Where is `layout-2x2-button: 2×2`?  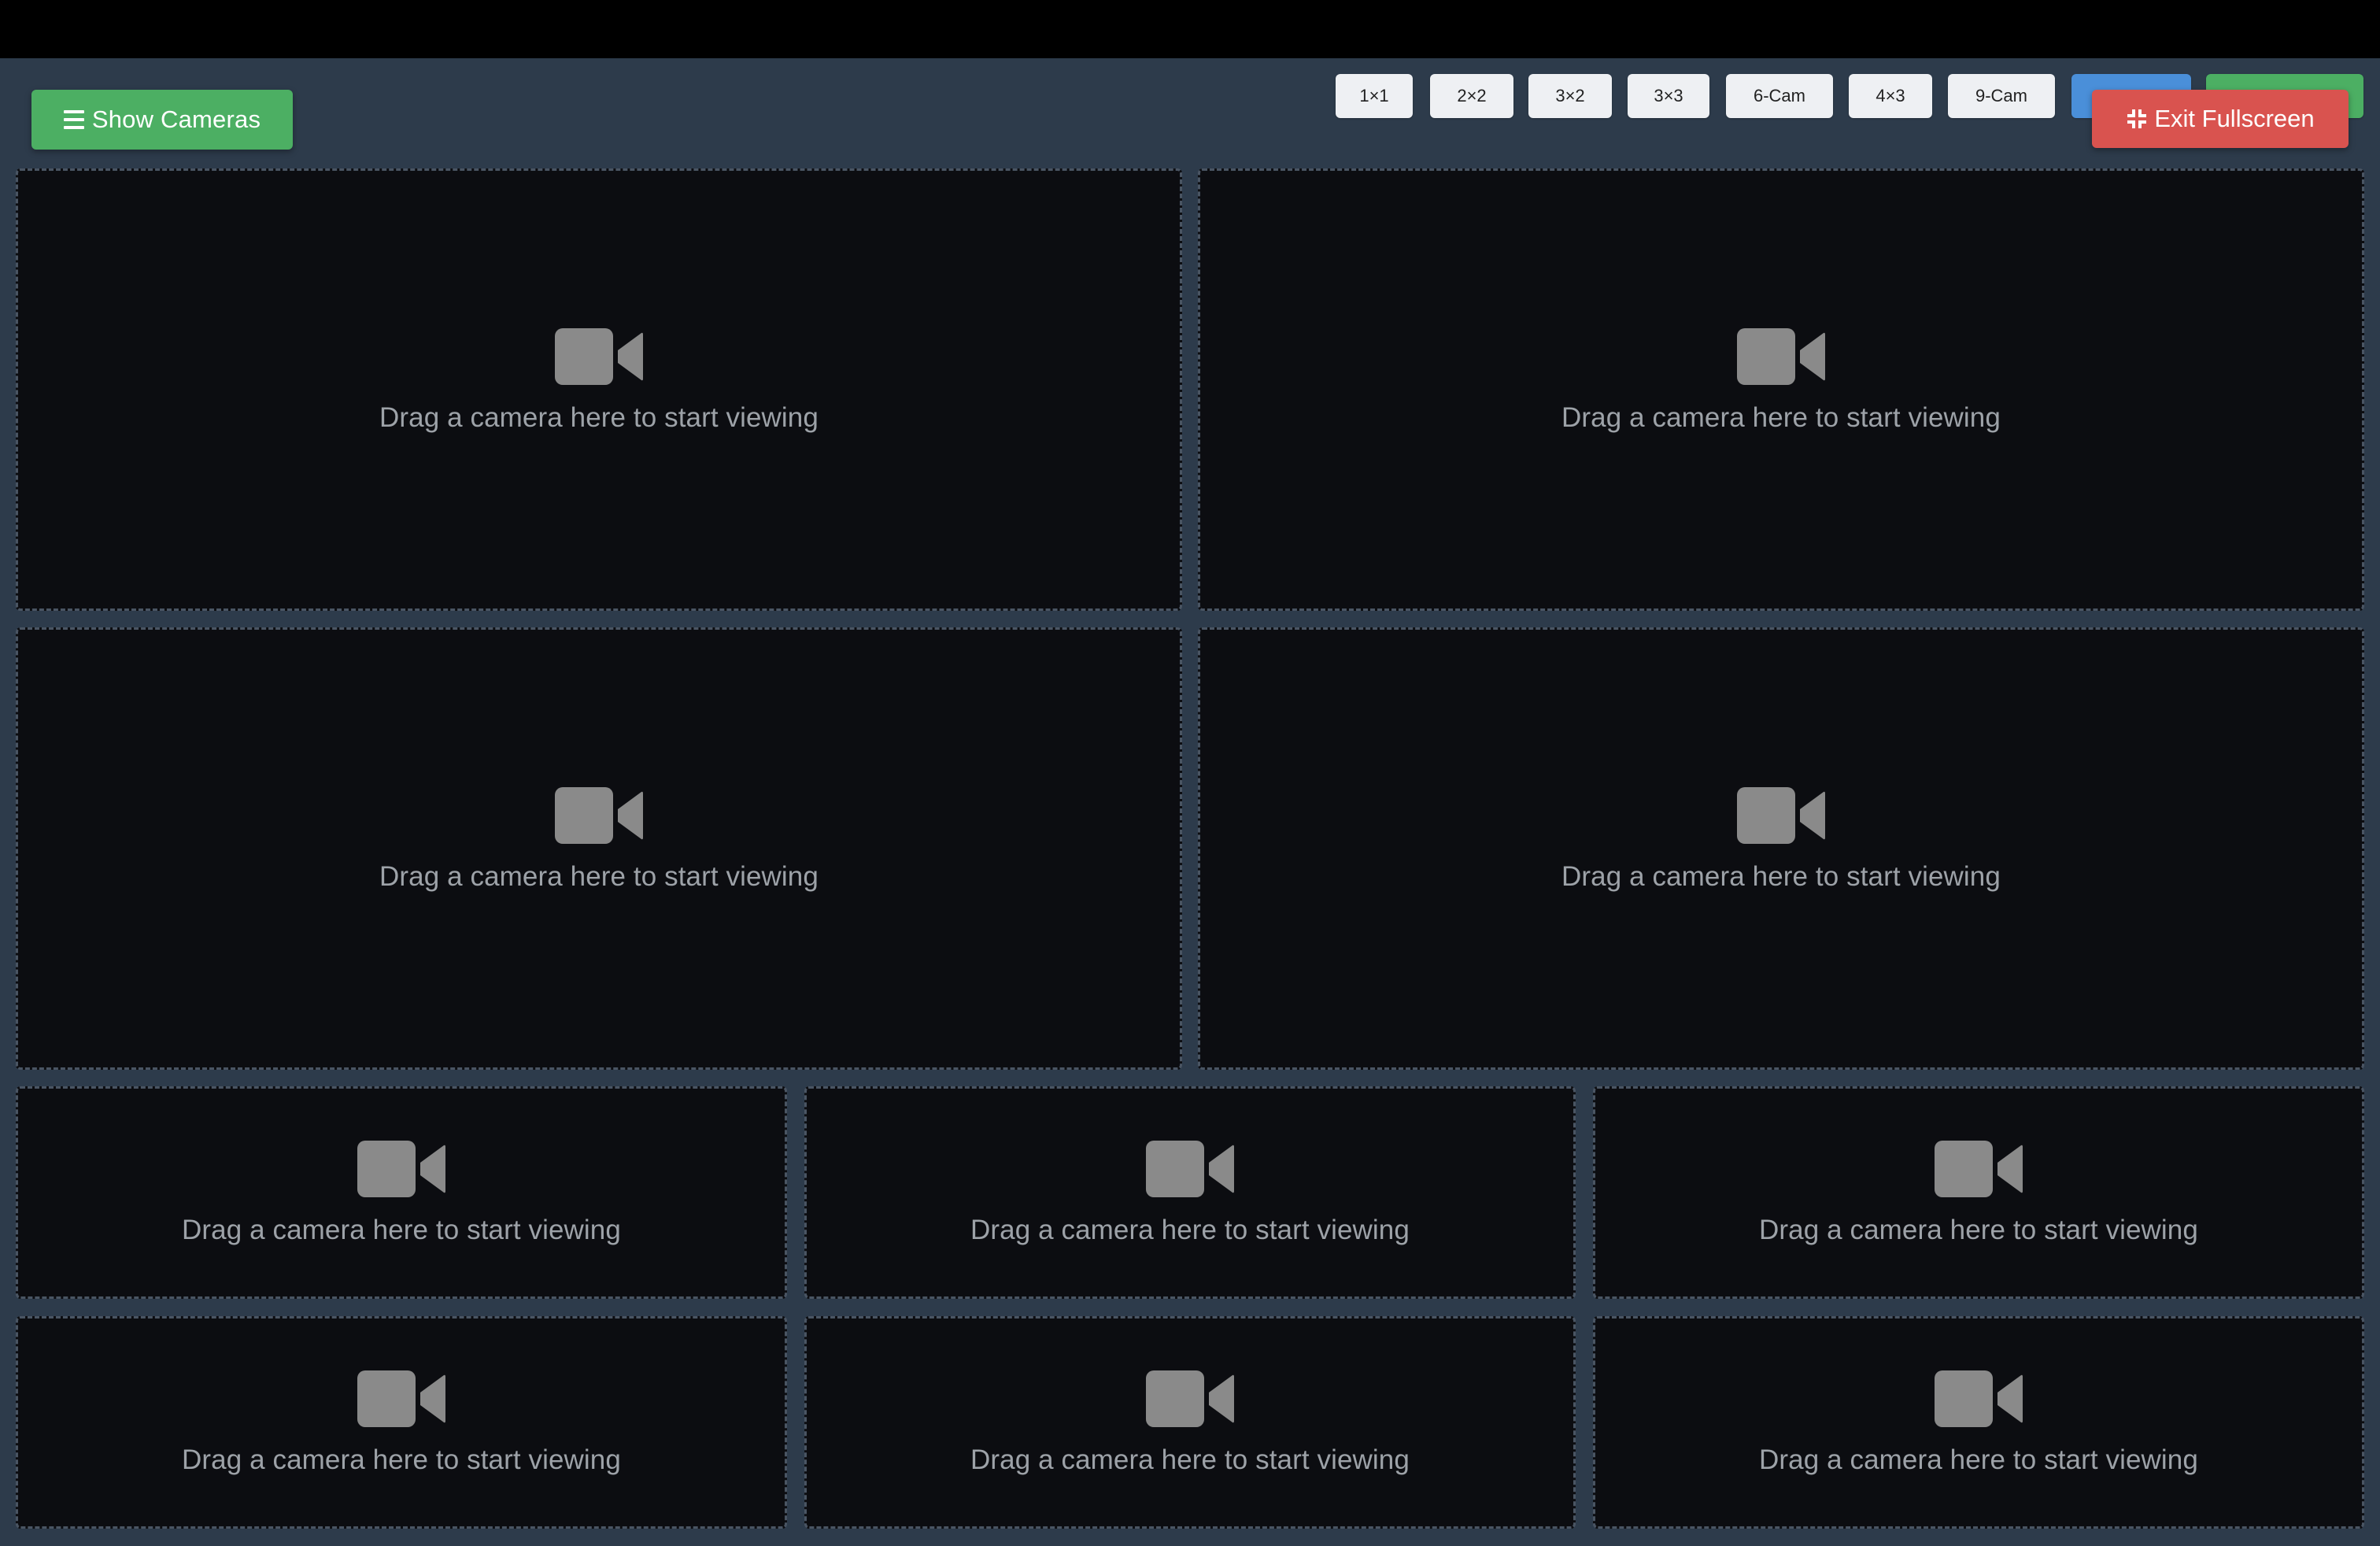
layout-2x2-button: 2×2 is located at coordinates (1471, 96).